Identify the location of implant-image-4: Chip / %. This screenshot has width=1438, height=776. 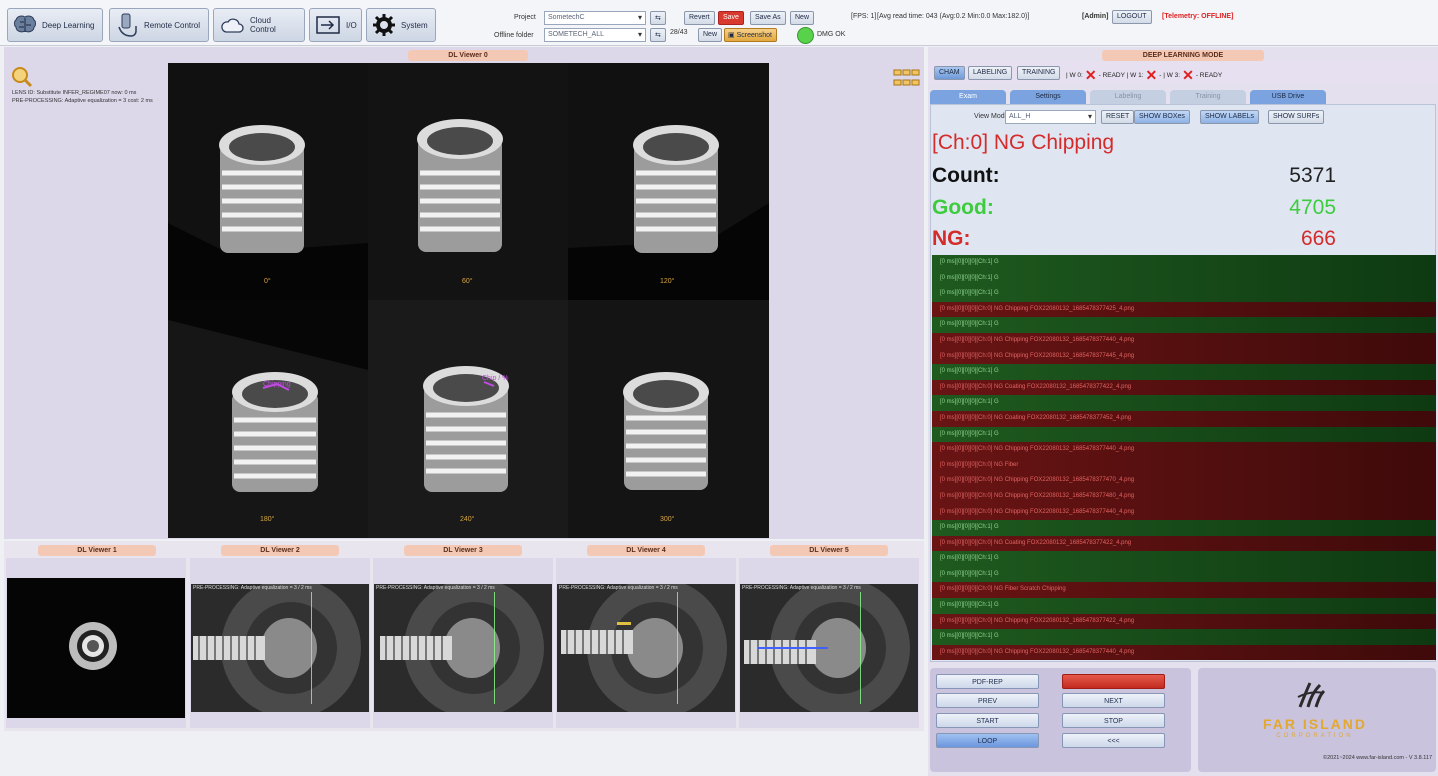
(466, 429).